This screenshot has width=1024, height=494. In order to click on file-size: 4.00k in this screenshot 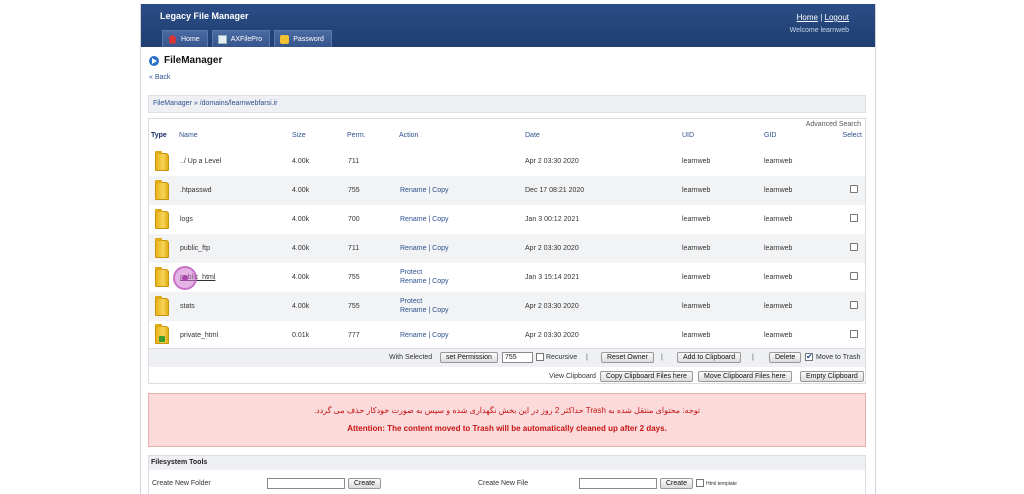, I will do `click(301, 306)`.